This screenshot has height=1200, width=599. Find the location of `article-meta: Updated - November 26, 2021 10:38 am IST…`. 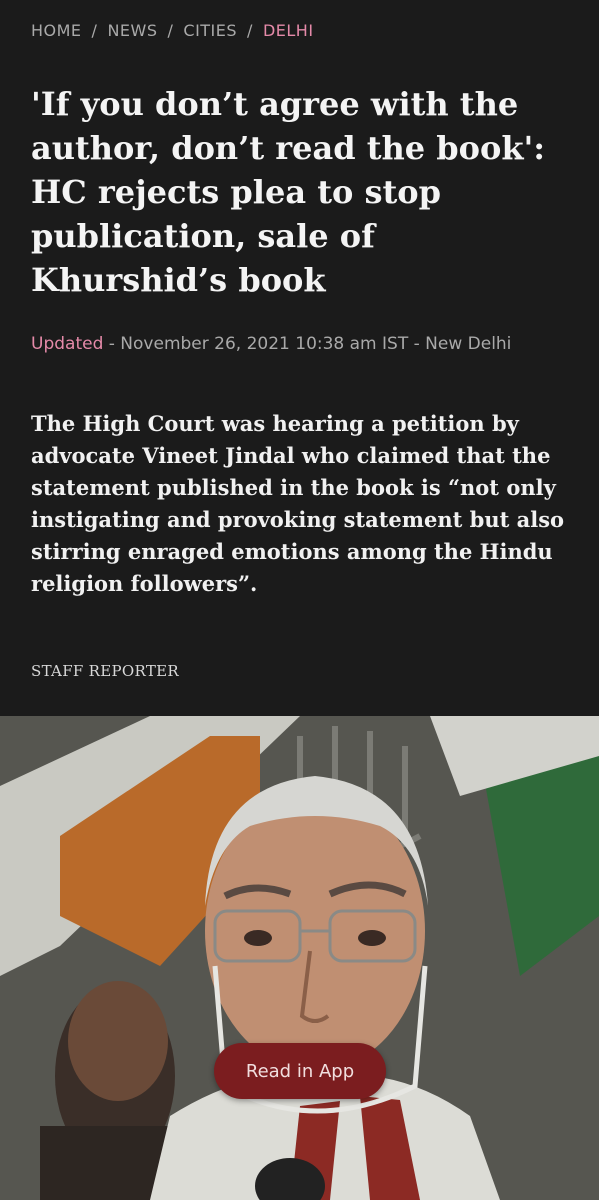

article-meta: Updated - November 26, 2021 10:38 am IST… is located at coordinates (291, 344).